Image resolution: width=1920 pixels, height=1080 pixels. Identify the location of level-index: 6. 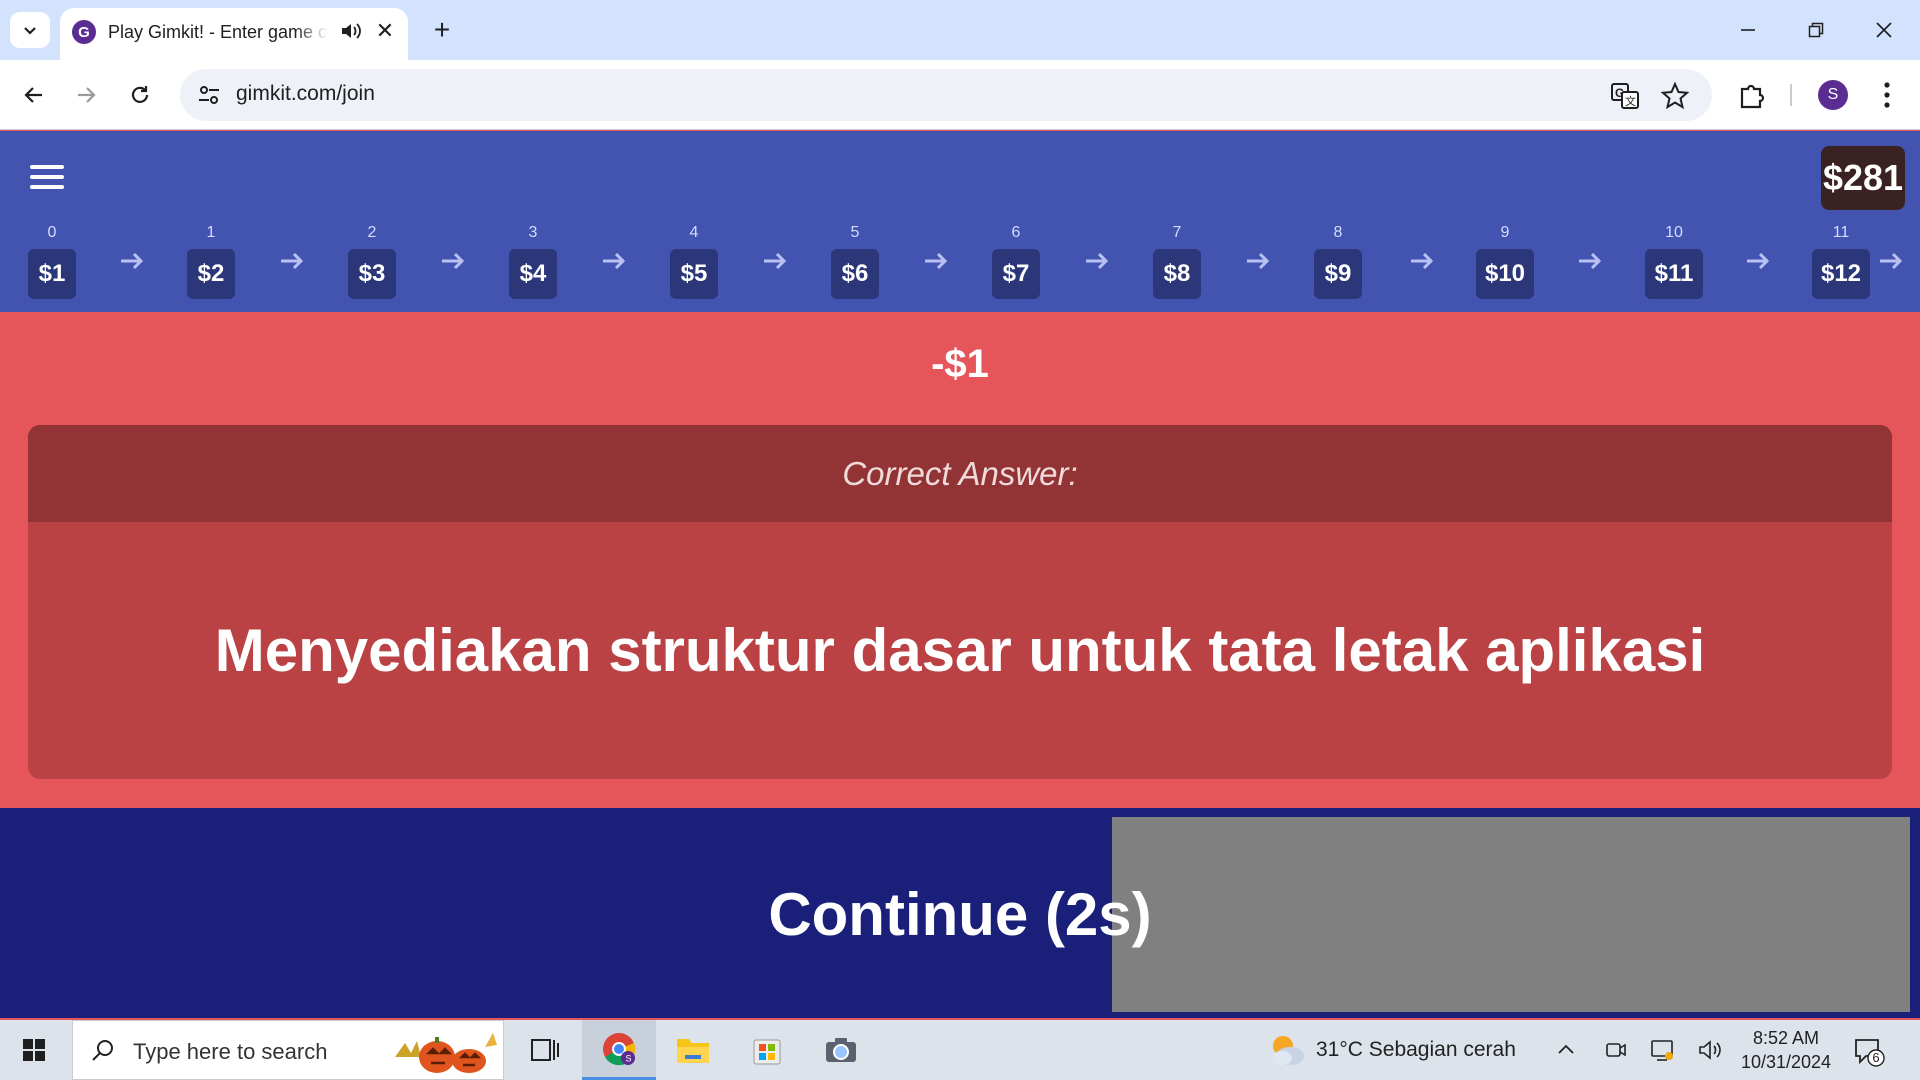
(1016, 232).